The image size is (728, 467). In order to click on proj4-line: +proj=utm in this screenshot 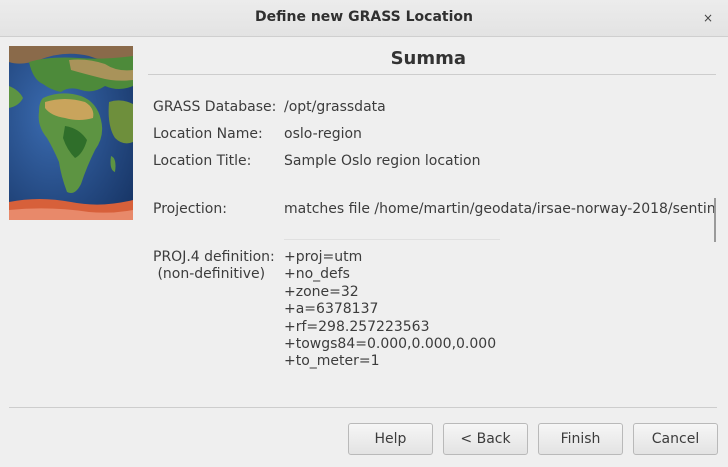, I will do `click(323, 257)`.